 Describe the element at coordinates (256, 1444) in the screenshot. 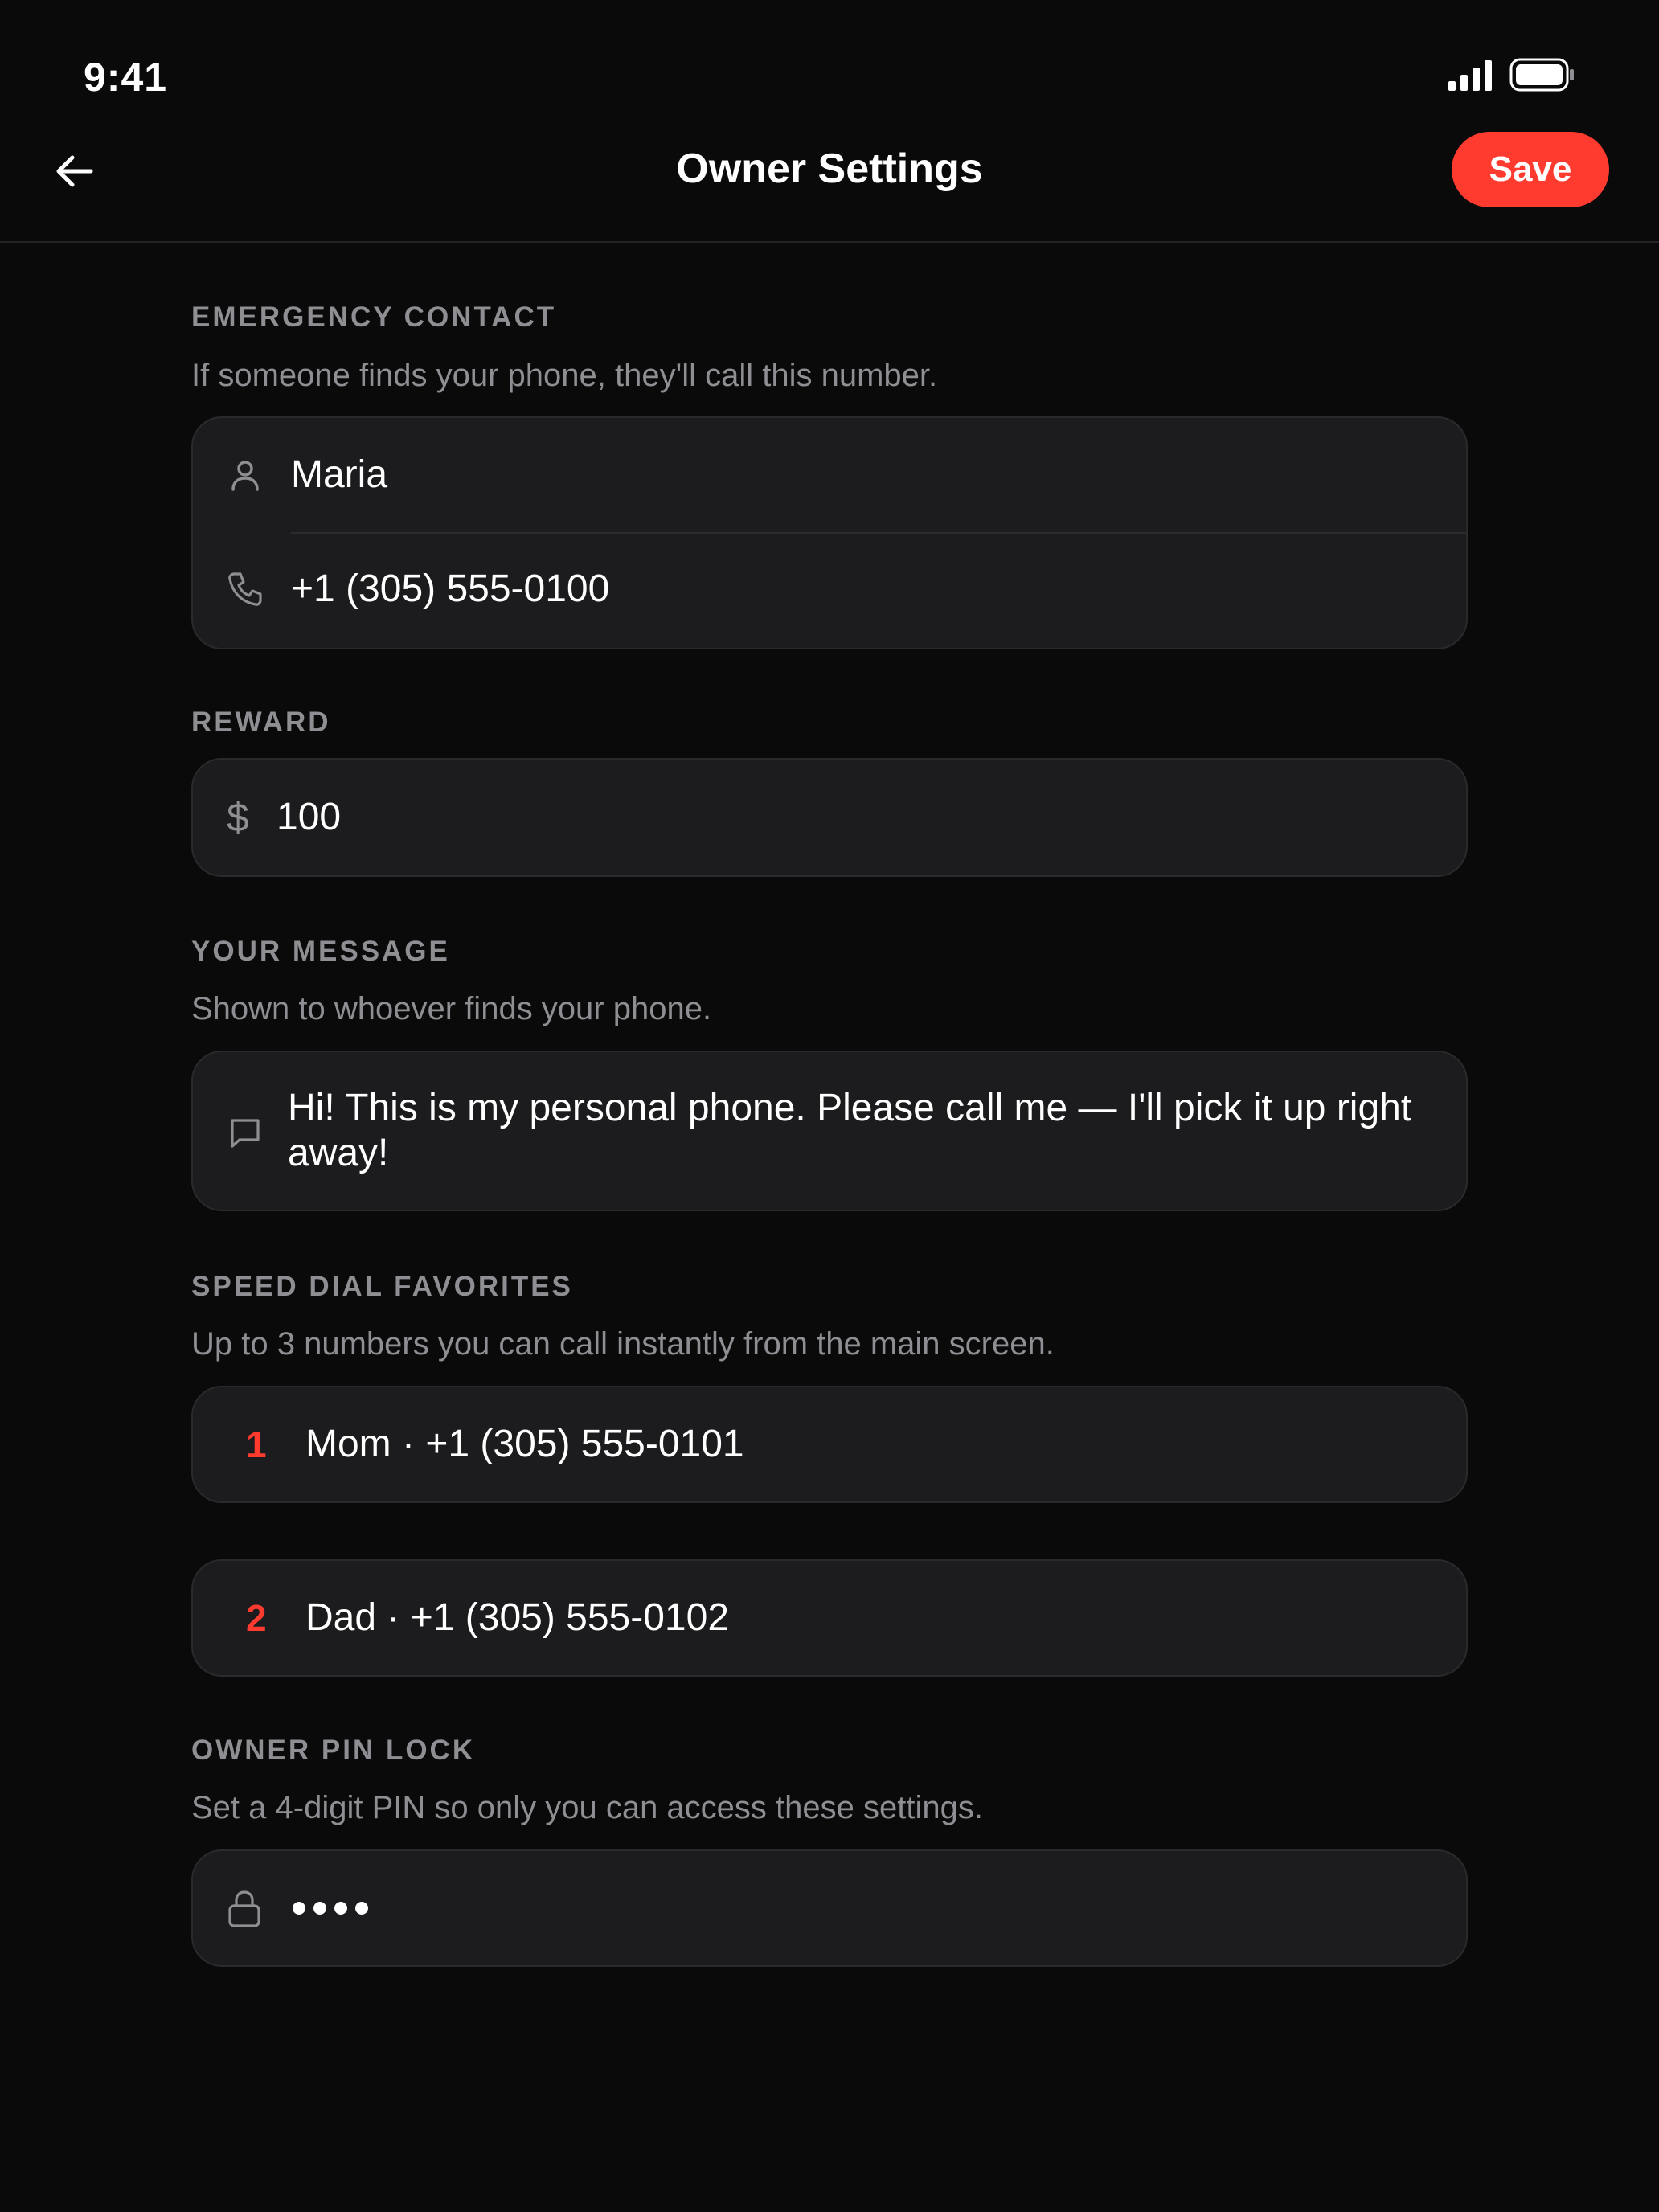

I see `speed-dial-number: 1` at that location.